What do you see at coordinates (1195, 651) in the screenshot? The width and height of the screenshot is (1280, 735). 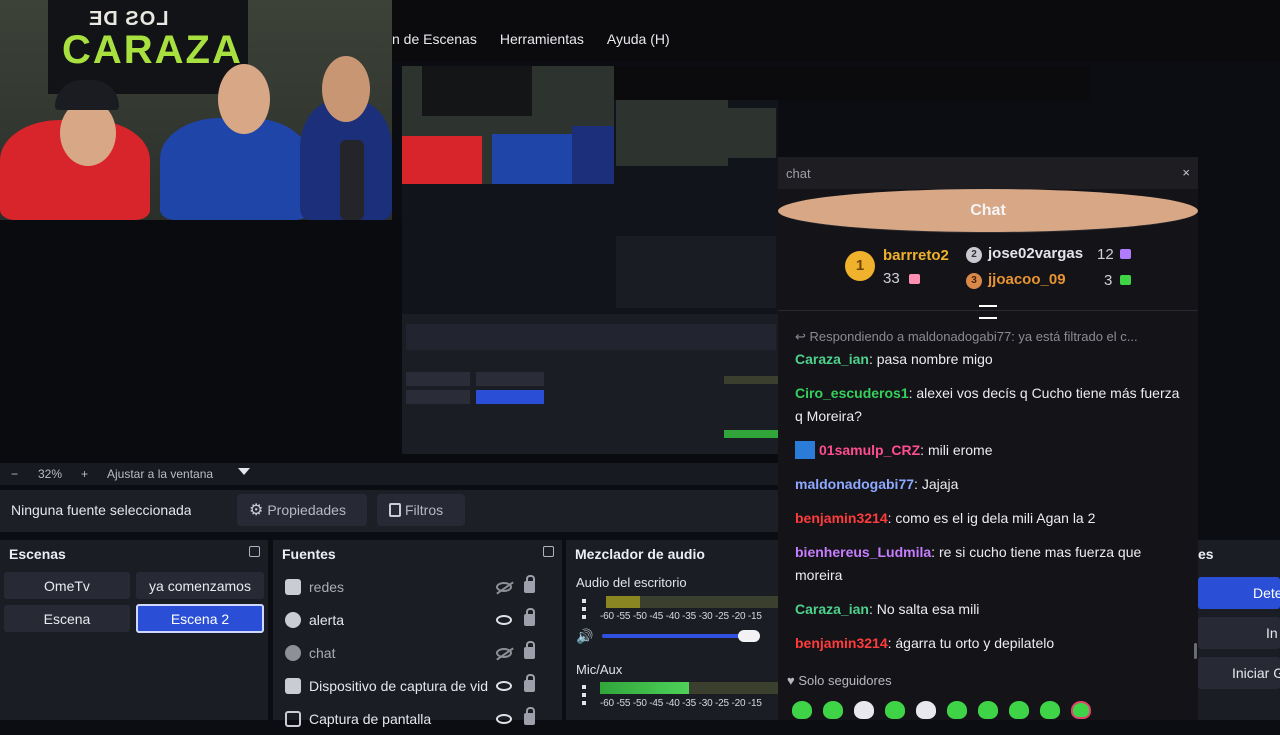 I see `chat-scrollbar` at bounding box center [1195, 651].